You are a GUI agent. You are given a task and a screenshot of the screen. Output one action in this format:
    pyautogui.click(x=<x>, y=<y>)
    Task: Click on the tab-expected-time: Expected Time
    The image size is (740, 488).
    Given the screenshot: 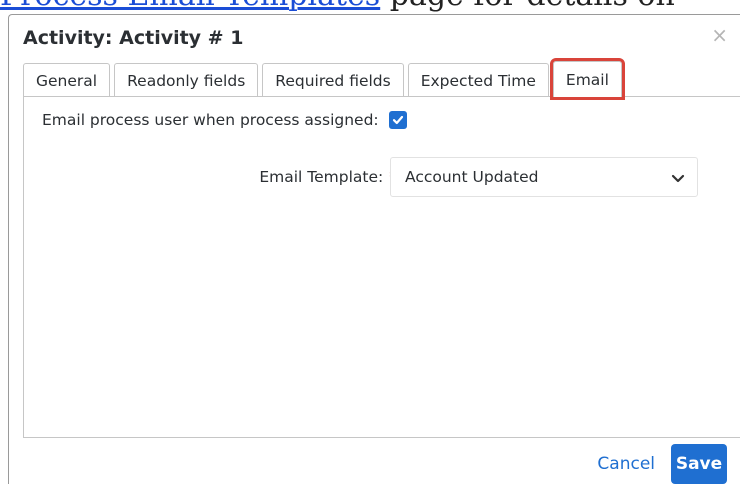 What is the action you would take?
    pyautogui.click(x=478, y=80)
    